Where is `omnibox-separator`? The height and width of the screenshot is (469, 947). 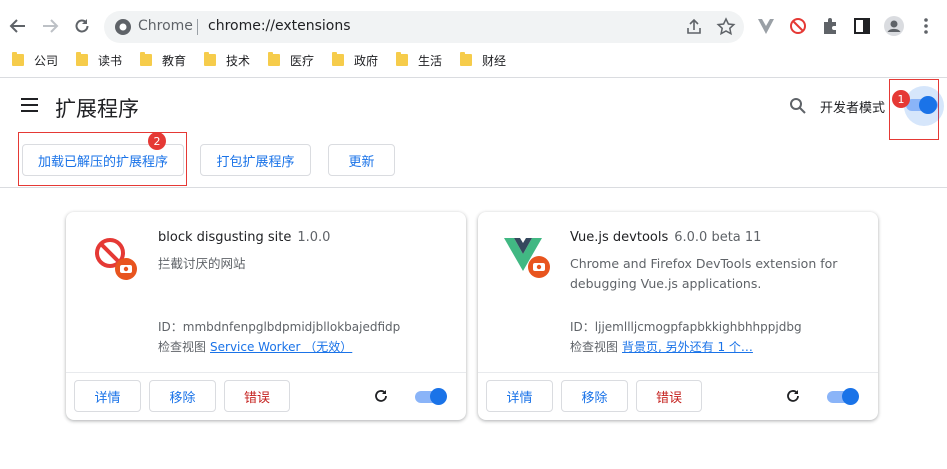 omnibox-separator is located at coordinates (197, 27).